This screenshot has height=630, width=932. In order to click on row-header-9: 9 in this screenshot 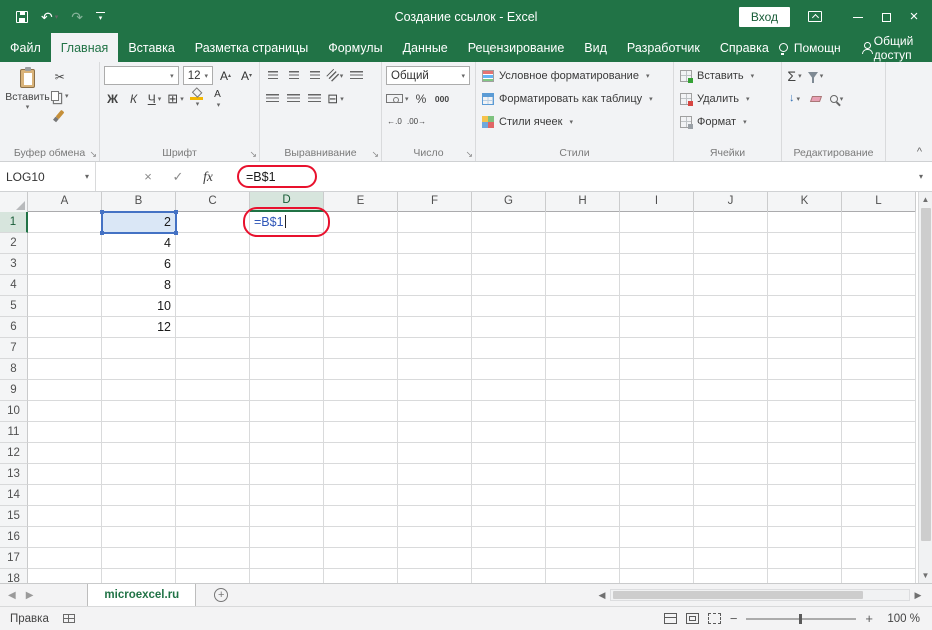, I will do `click(14, 390)`.